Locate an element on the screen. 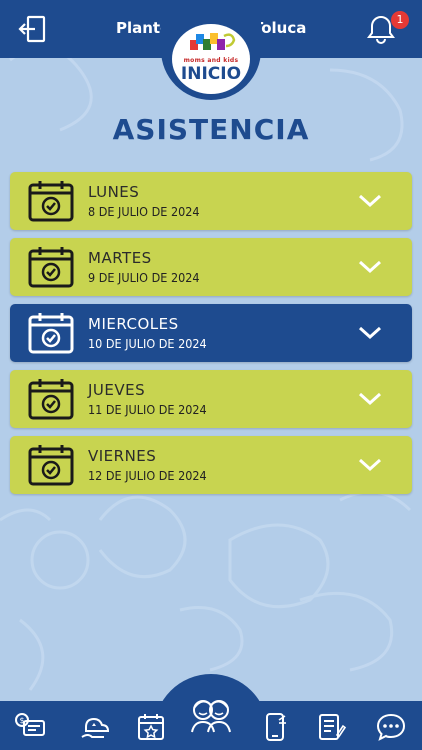  page-title: ASISTENCIA is located at coordinates (211, 129).